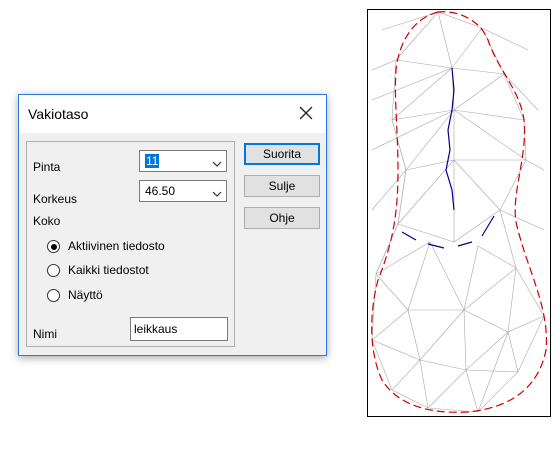  Describe the element at coordinates (183, 191) in the screenshot. I see `korkeus-select: 46.50` at that location.